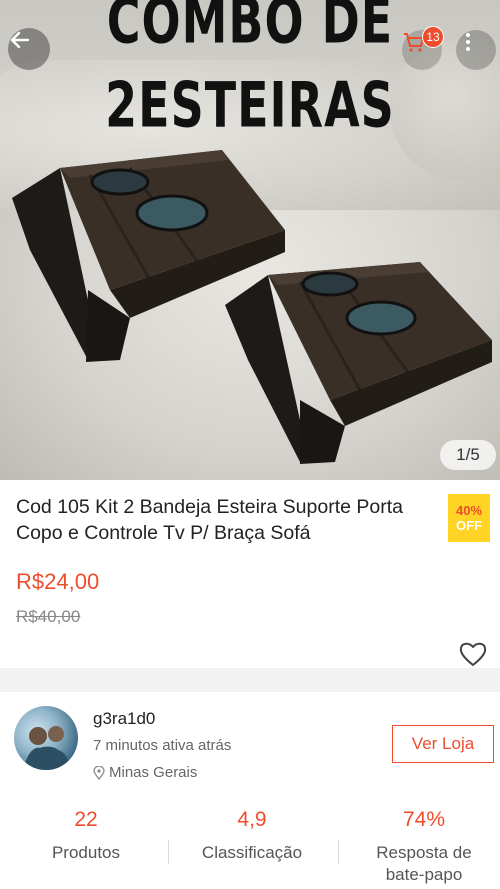 Image resolution: width=500 pixels, height=889 pixels. Describe the element at coordinates (47, 748) in the screenshot. I see `avatar-photo` at that location.